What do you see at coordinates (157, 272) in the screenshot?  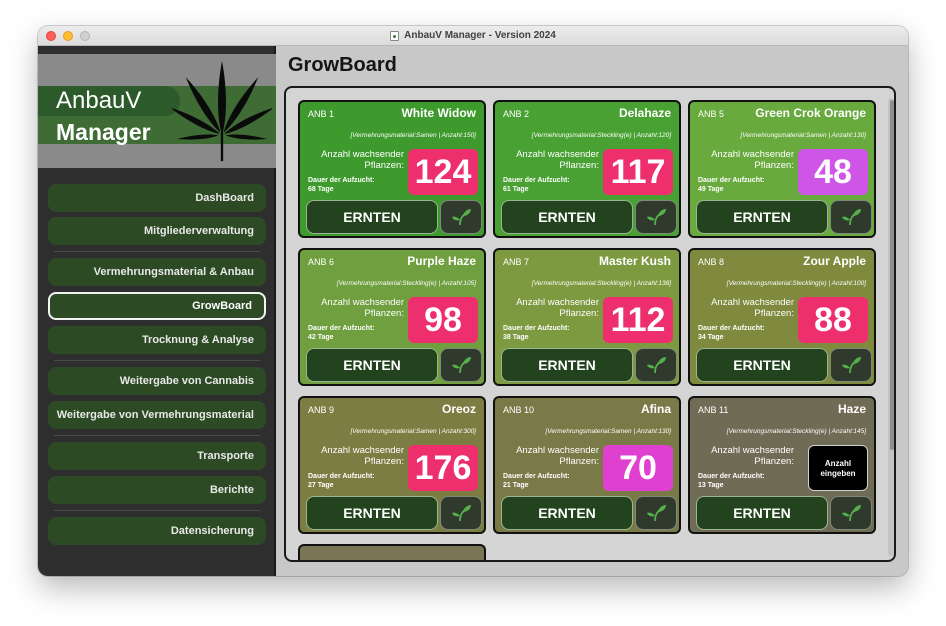 I see `sidebar-item-vermehrungsmaterial-anbau: Vermehrungsmaterial & Anbau` at bounding box center [157, 272].